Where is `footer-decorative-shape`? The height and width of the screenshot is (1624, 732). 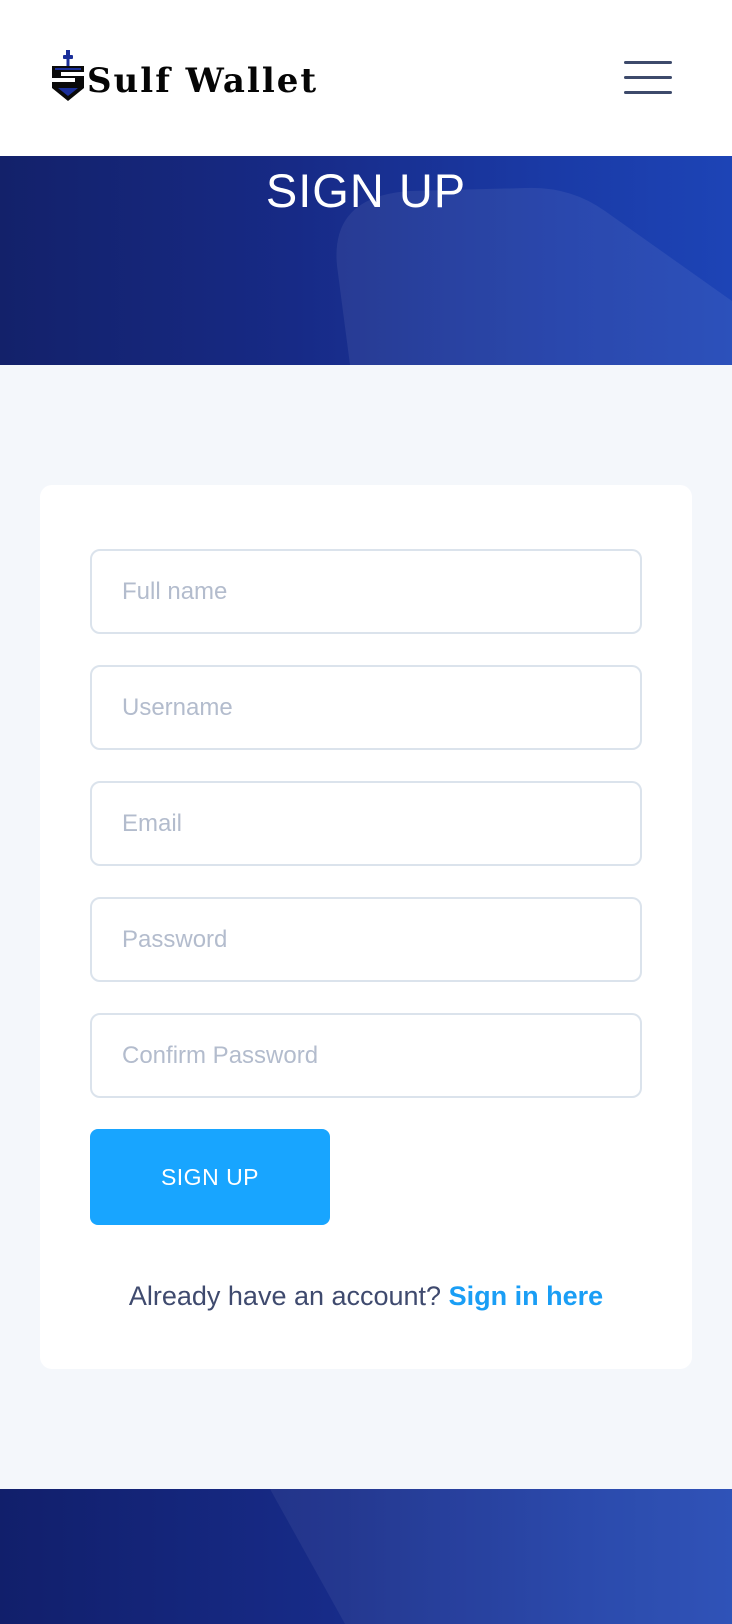
footer-decorative-shape is located at coordinates (501, 1556).